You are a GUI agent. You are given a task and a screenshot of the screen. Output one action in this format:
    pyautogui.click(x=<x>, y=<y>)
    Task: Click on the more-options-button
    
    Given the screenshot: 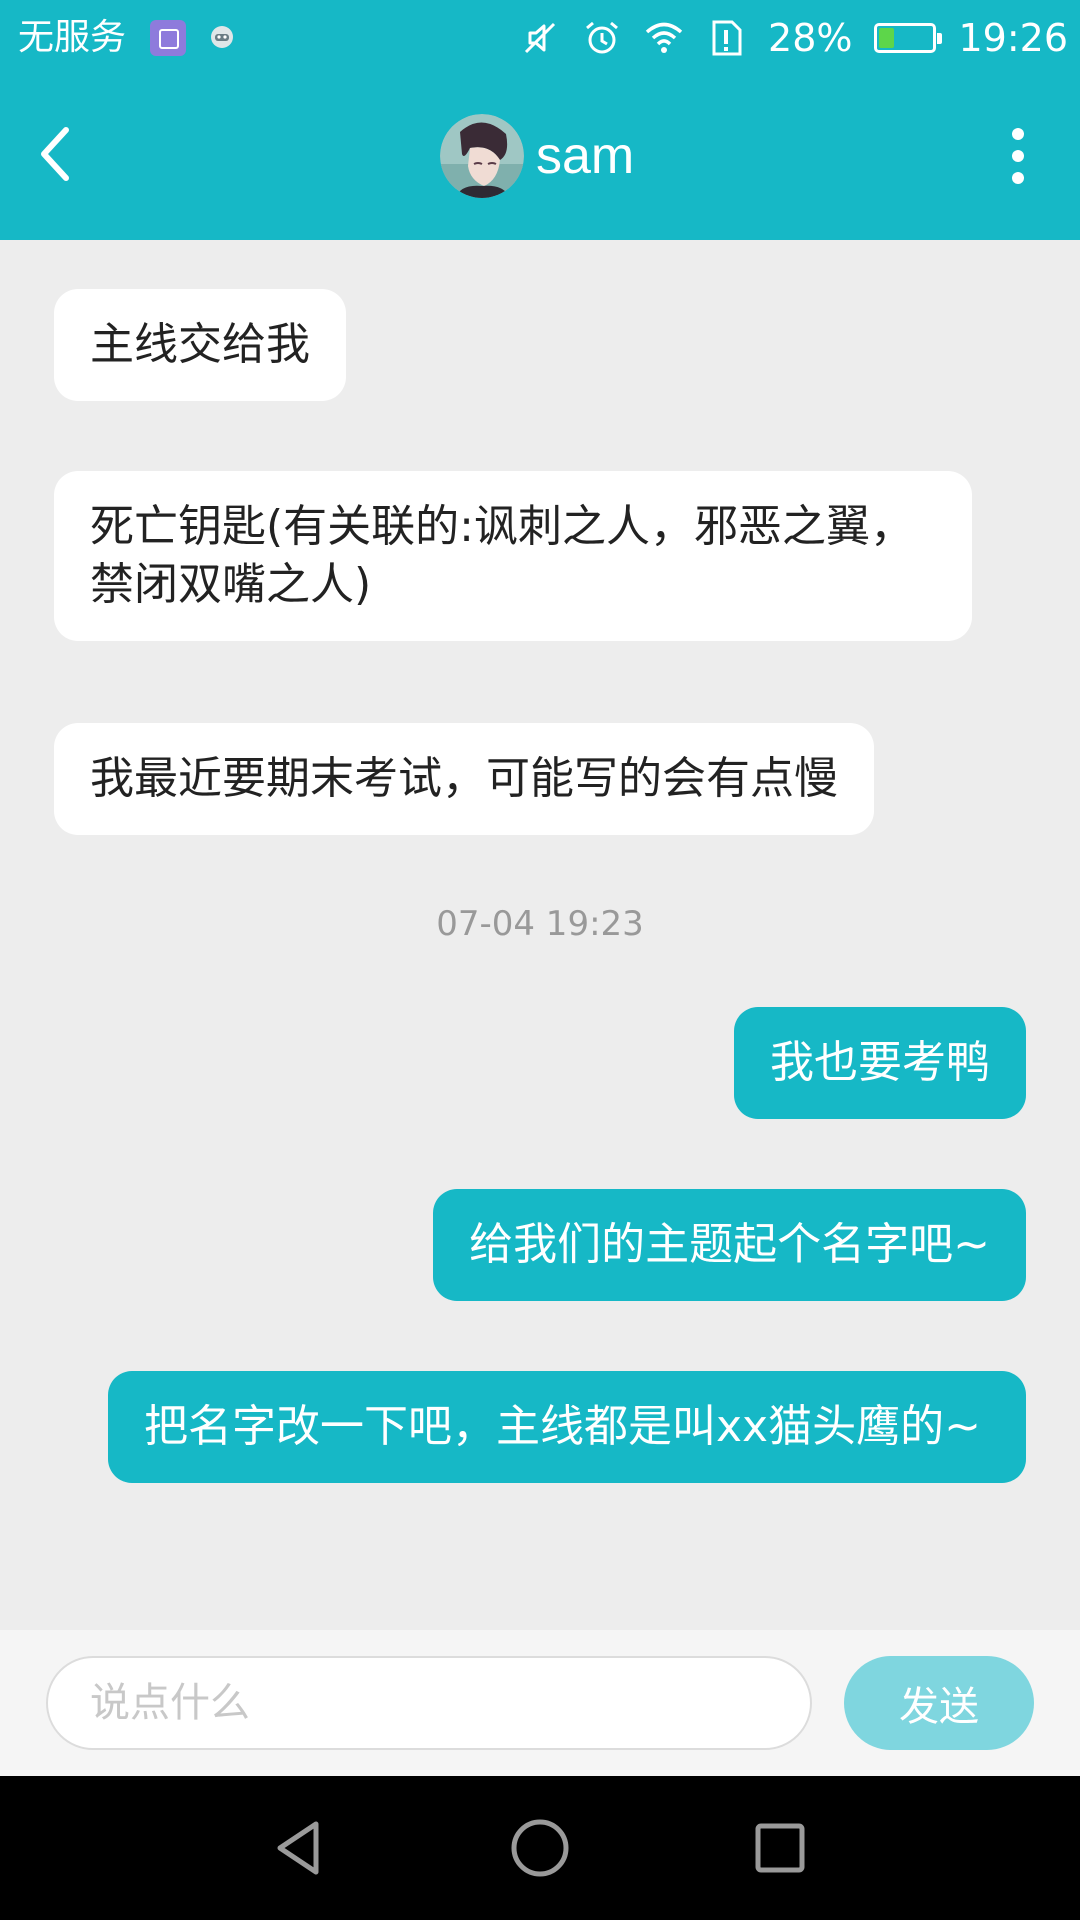 What is the action you would take?
    pyautogui.click(x=1018, y=156)
    